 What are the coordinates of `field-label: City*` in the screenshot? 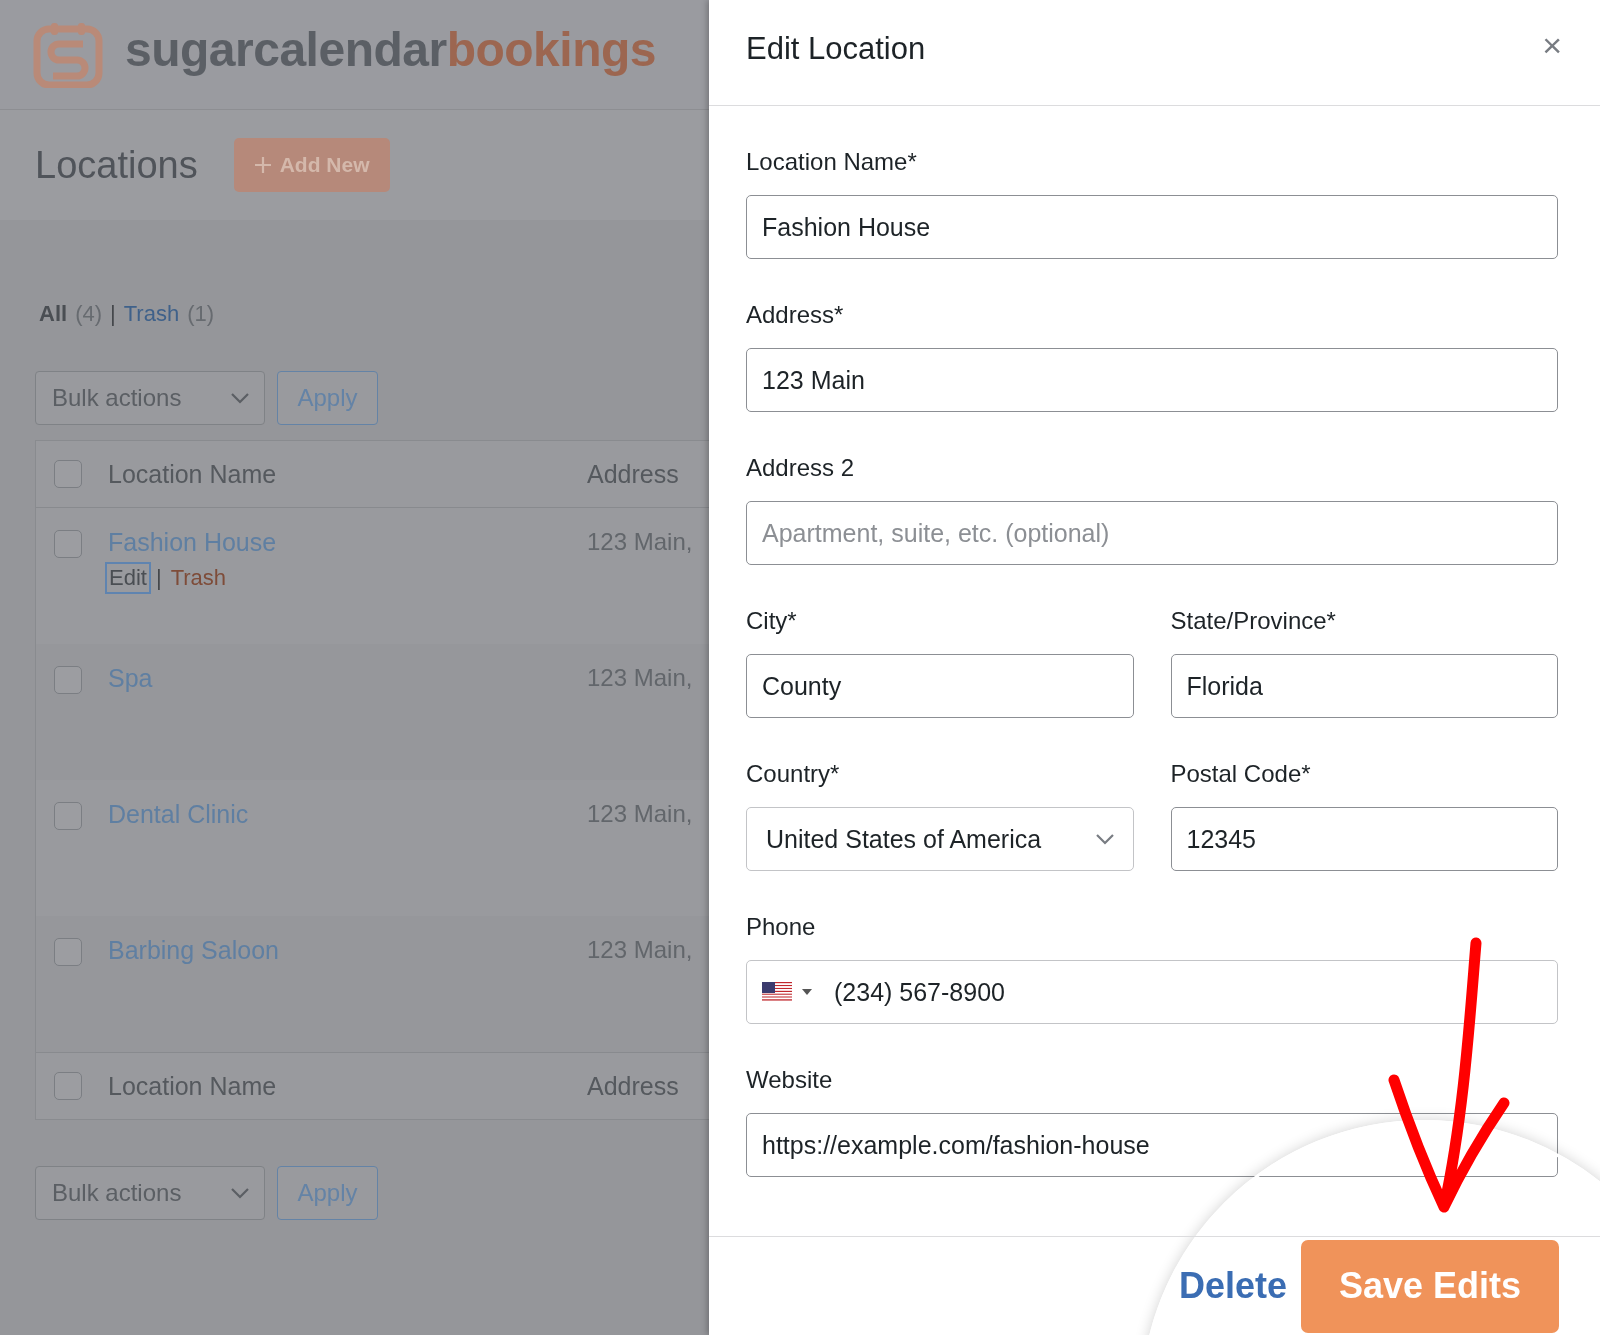 It's located at (772, 621).